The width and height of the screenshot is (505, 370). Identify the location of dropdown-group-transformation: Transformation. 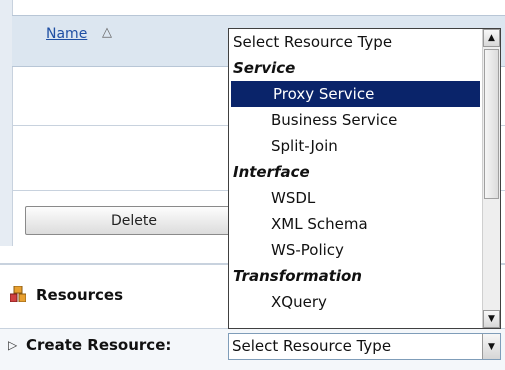
(297, 276).